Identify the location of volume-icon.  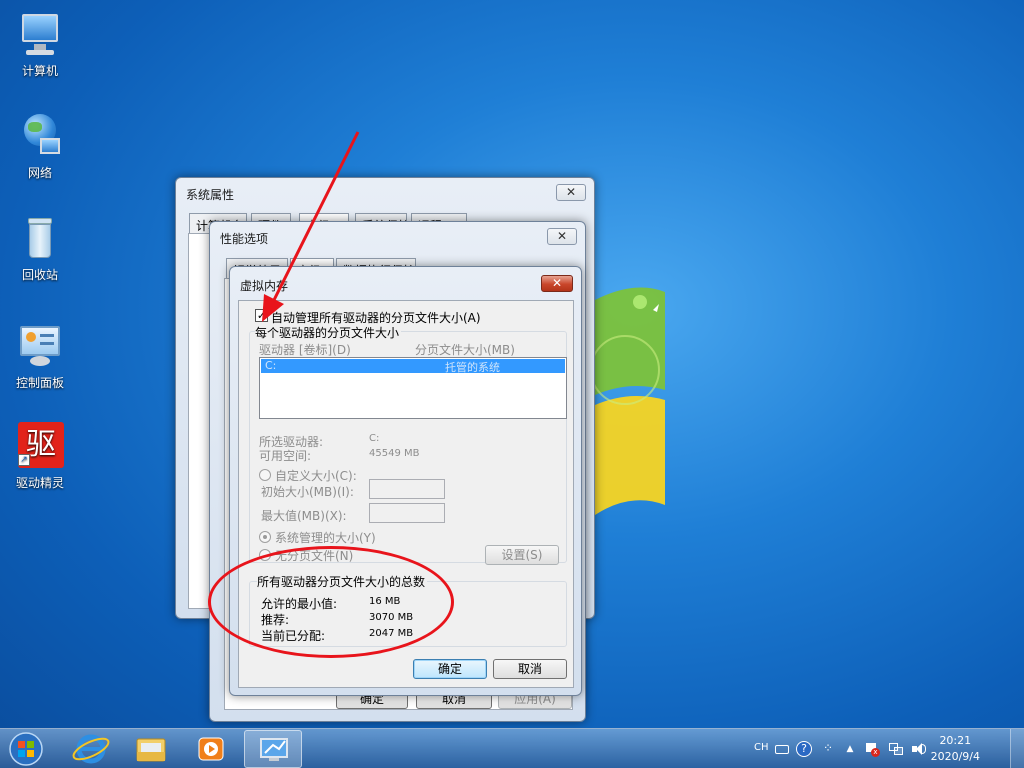
(918, 749).